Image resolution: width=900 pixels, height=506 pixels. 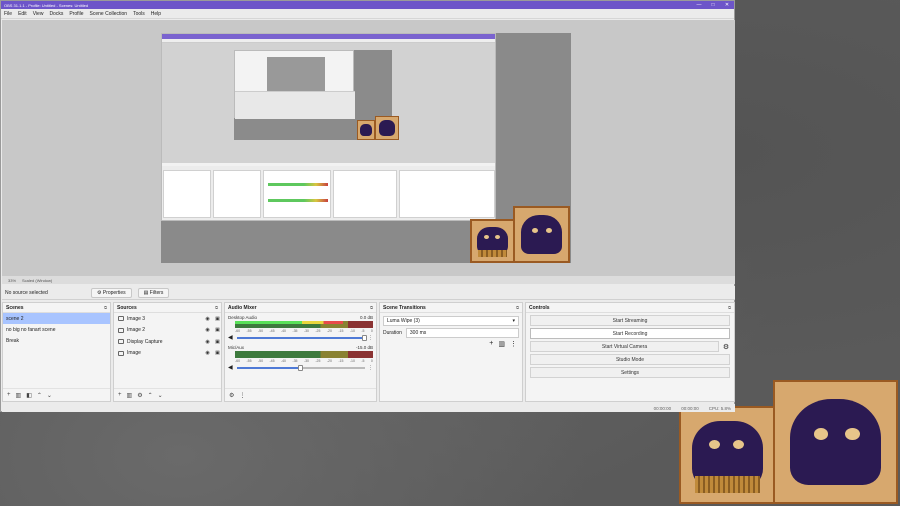 I want to click on mixer-settings-icon: ⚙, so click(x=231, y=395).